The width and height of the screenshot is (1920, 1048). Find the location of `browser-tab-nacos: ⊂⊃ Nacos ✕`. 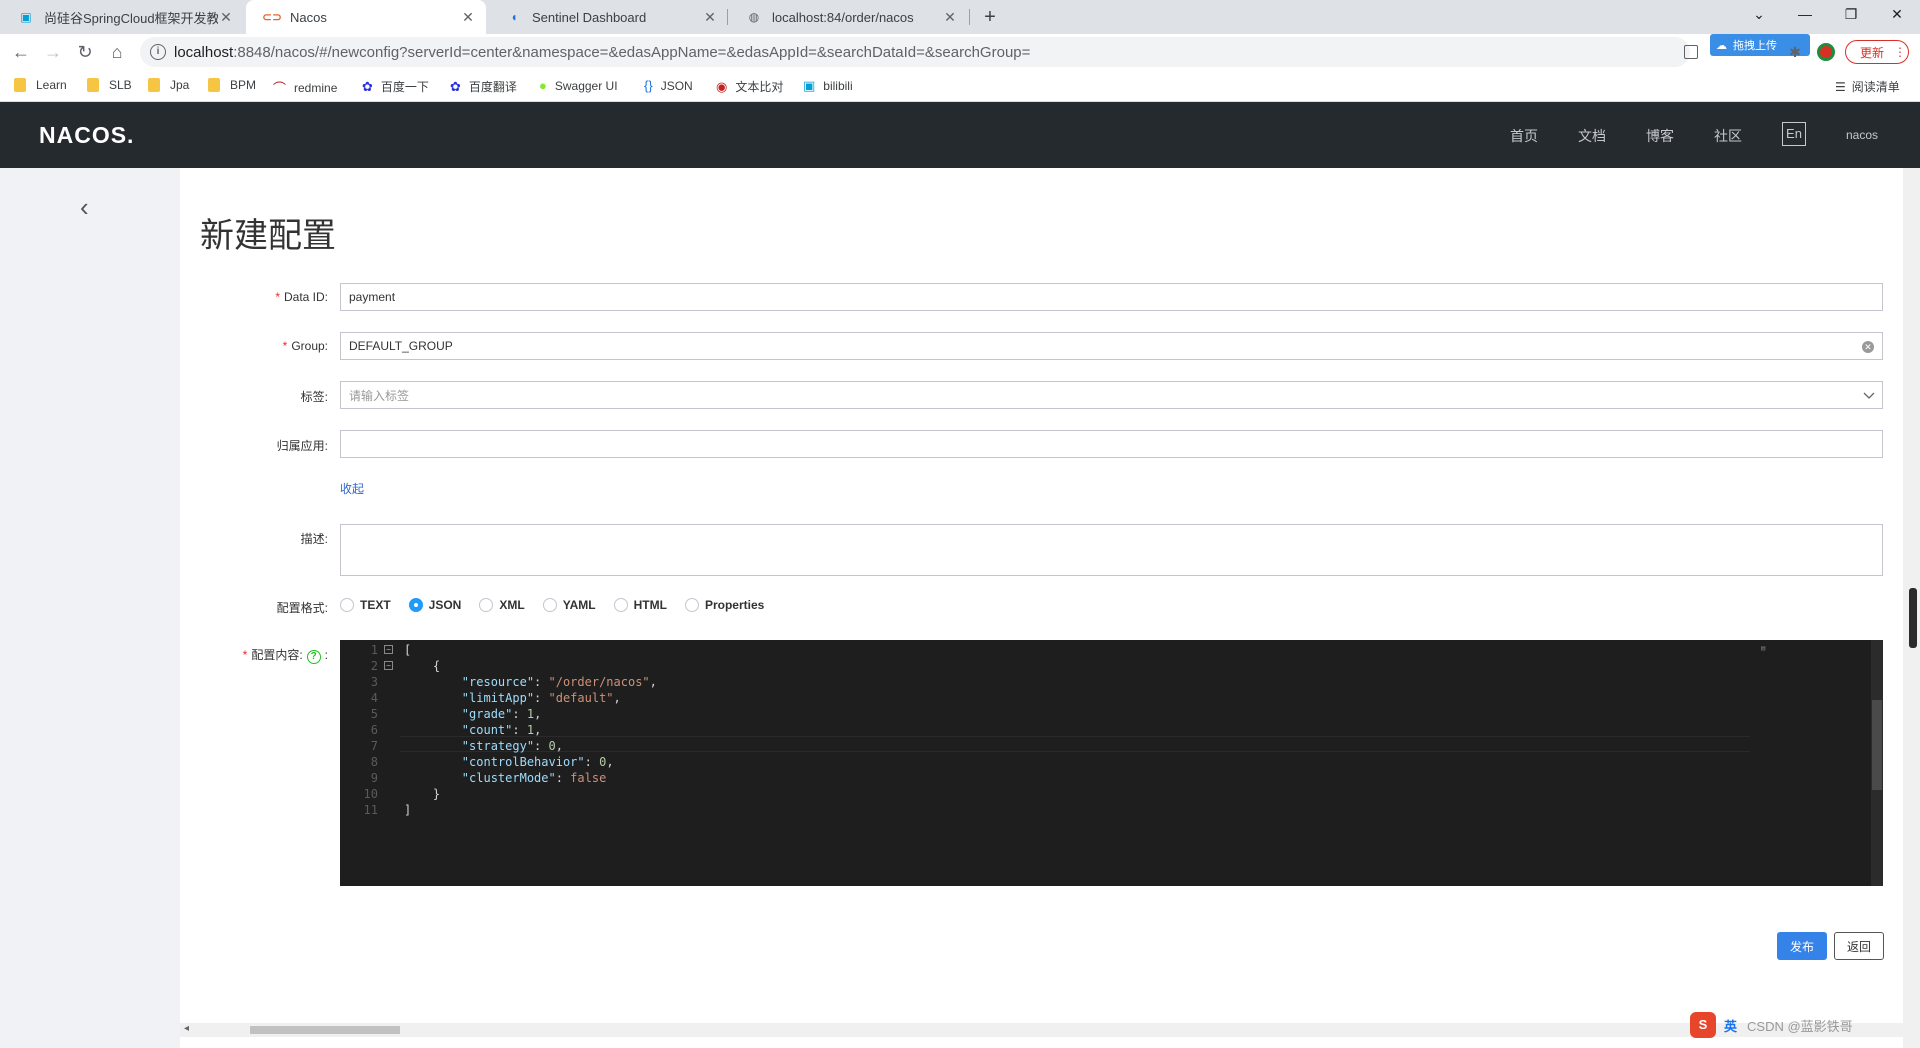

browser-tab-nacos: ⊂⊃ Nacos ✕ is located at coordinates (366, 17).